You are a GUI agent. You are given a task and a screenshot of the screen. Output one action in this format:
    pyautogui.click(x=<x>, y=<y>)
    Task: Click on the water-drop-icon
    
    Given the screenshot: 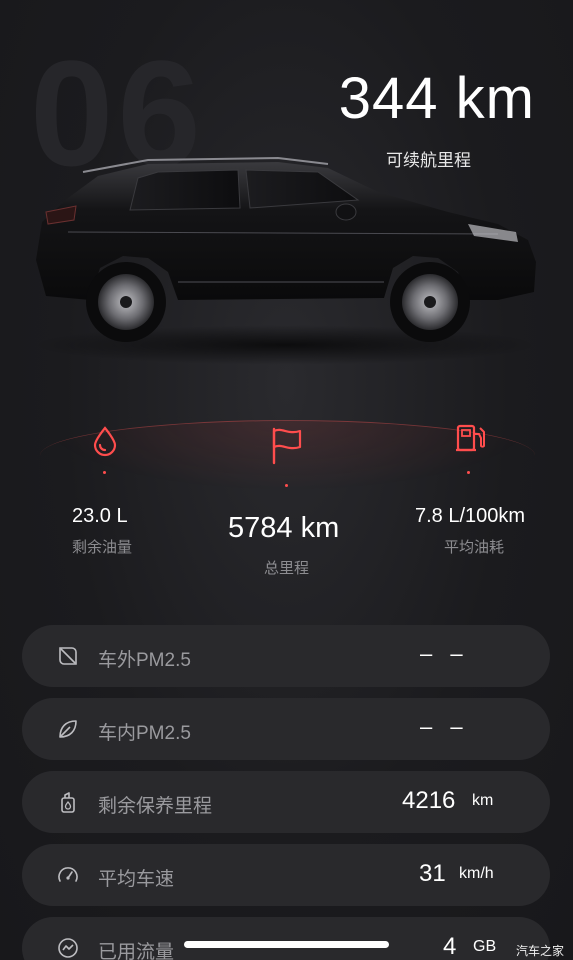 What is the action you would take?
    pyautogui.click(x=105, y=441)
    